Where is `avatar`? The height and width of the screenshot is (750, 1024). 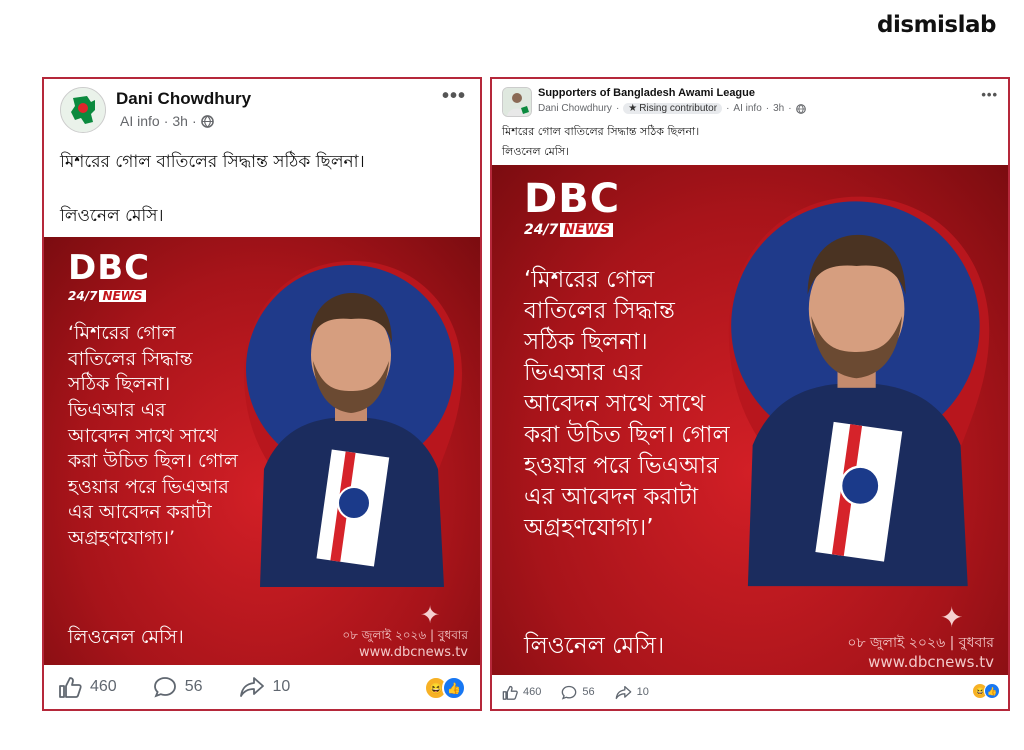
avatar is located at coordinates (83, 110).